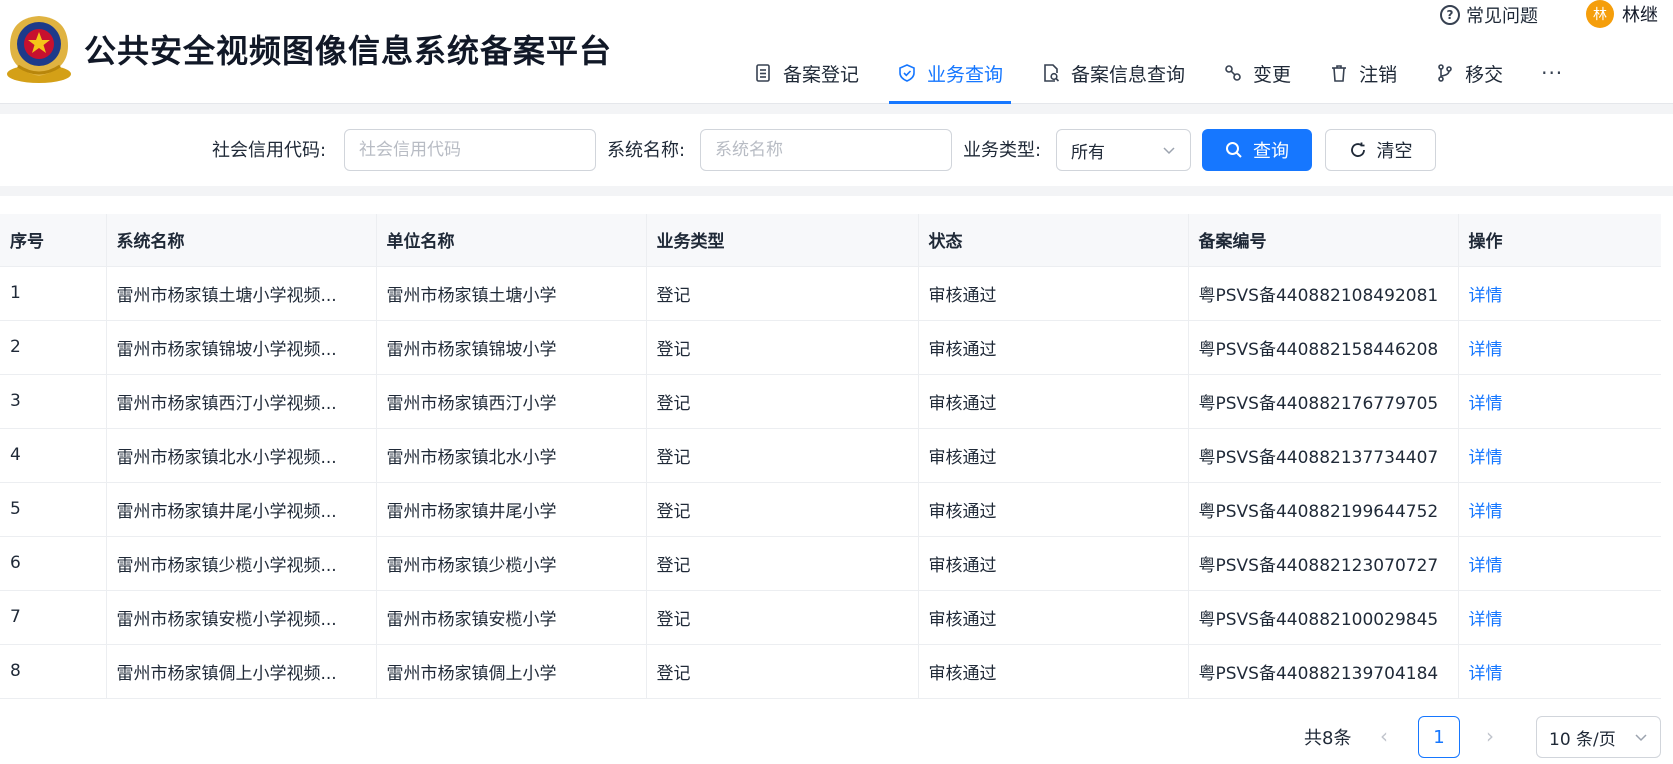 The width and height of the screenshot is (1673, 764). Describe the element at coordinates (1323, 293) in the screenshot. I see `cell-record-number: 粤PSVS备440882108492081` at that location.